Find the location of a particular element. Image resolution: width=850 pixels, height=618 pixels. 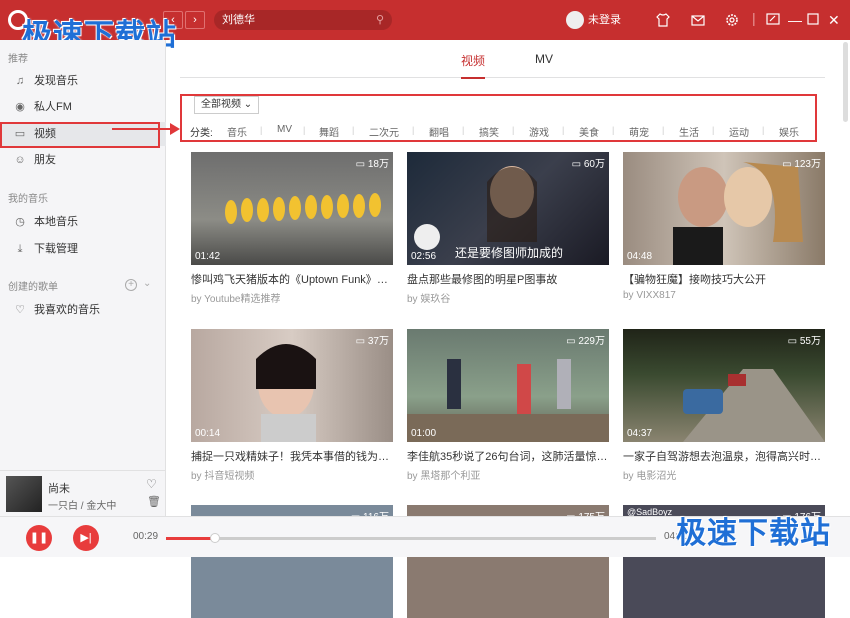

radio-icon: ◉ is located at coordinates (20, 107).